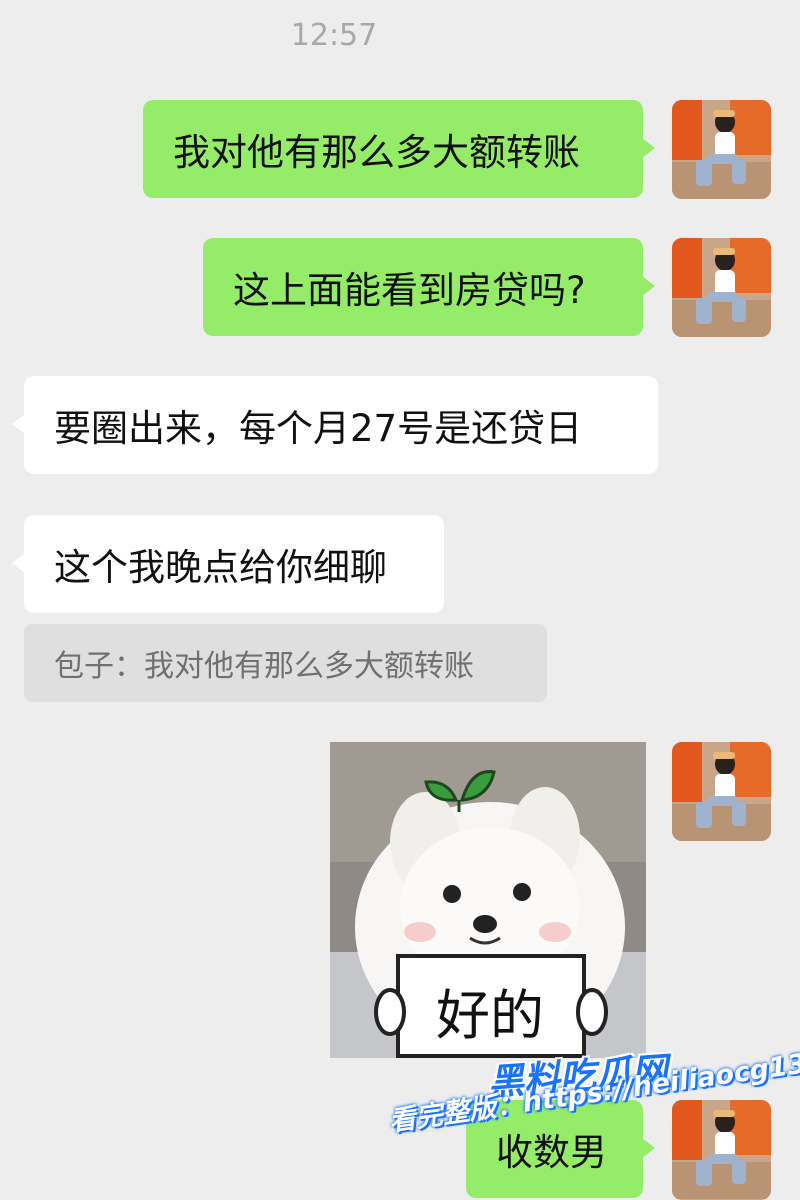 This screenshot has height=1200, width=800. Describe the element at coordinates (220, 567) in the screenshot. I see `message-text: 这个我晚点给你细聊` at that location.